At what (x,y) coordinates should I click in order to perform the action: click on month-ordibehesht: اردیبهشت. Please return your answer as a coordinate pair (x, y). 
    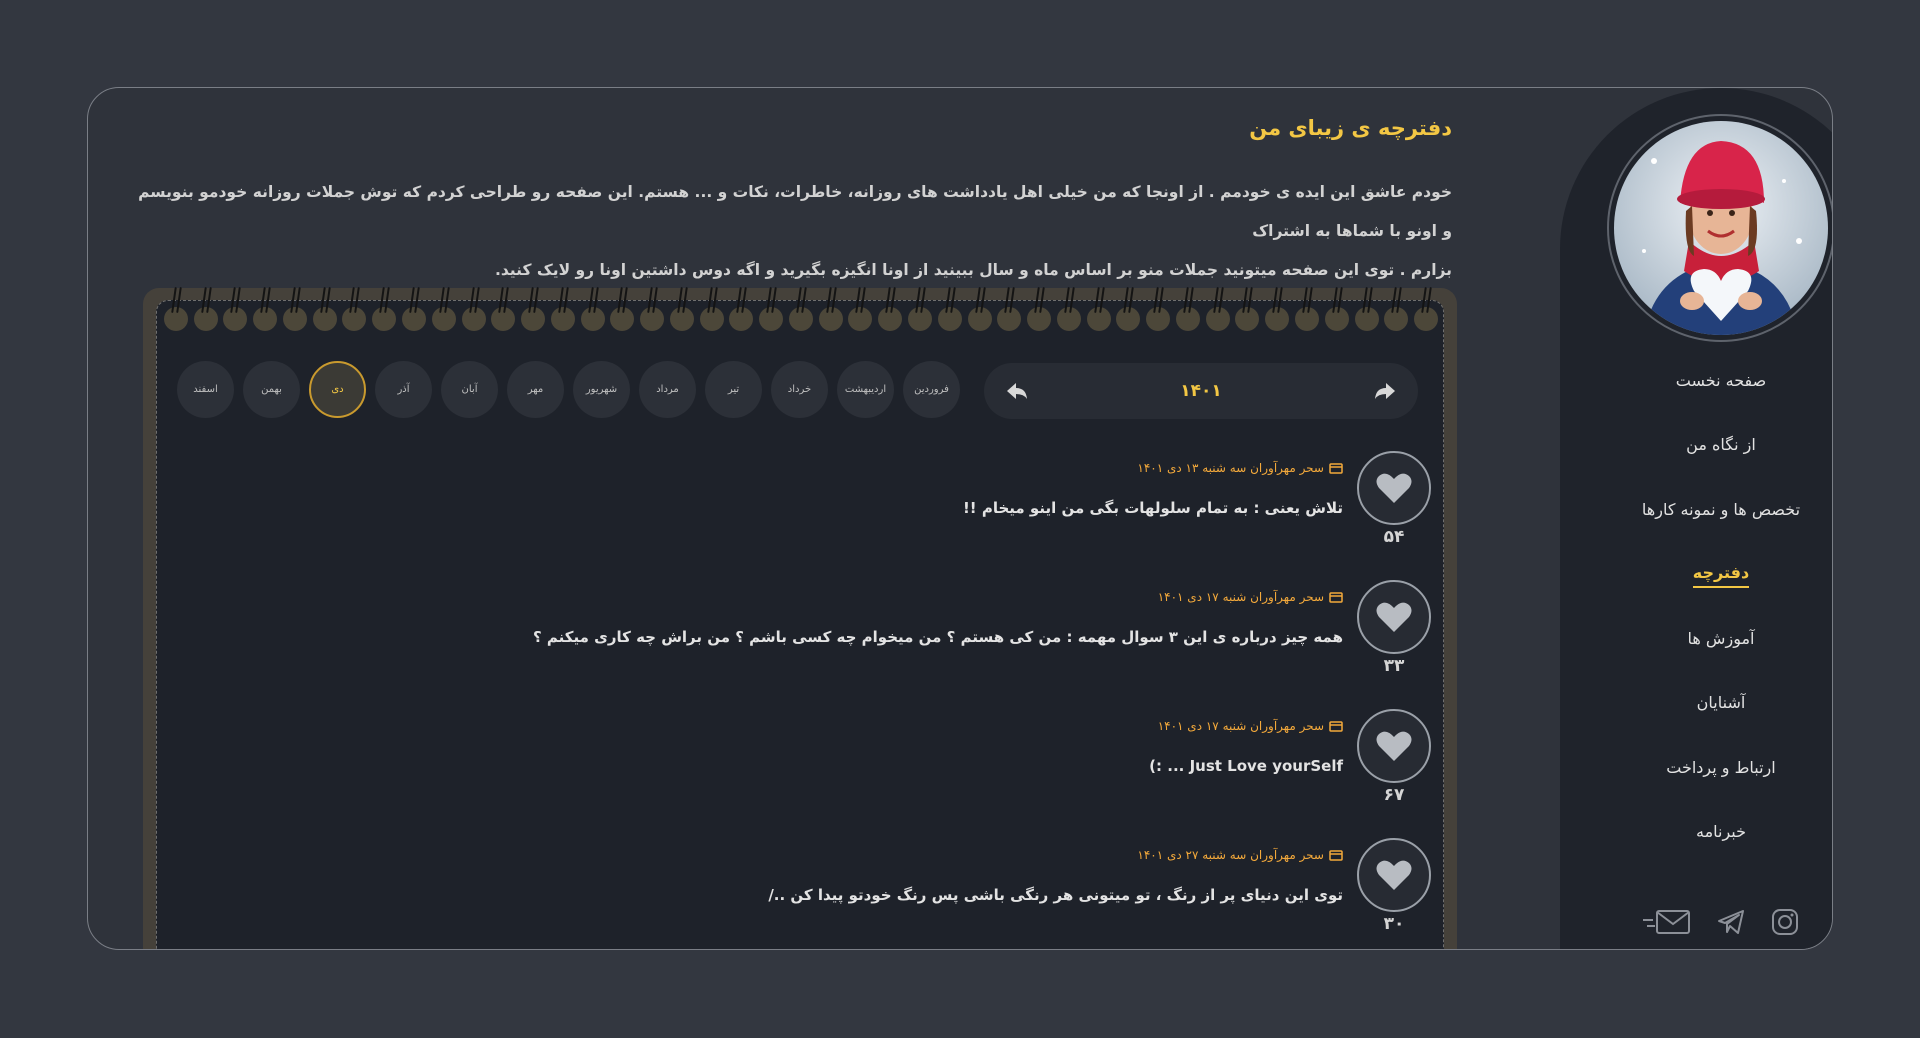
    Looking at the image, I should click on (865, 389).